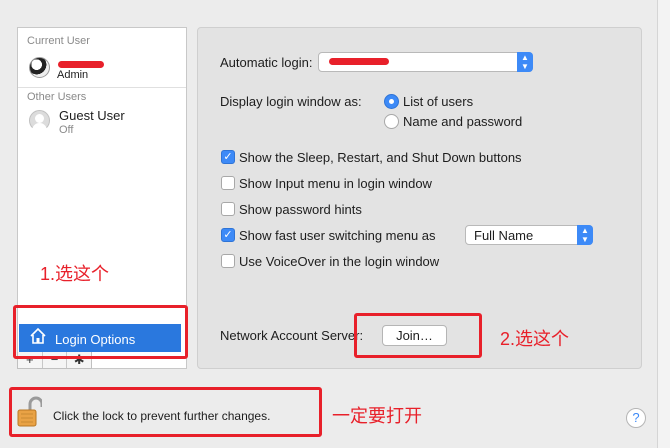 The width and height of the screenshot is (670, 448). Describe the element at coordinates (391, 121) in the screenshot. I see `radio-name-and-password` at that location.